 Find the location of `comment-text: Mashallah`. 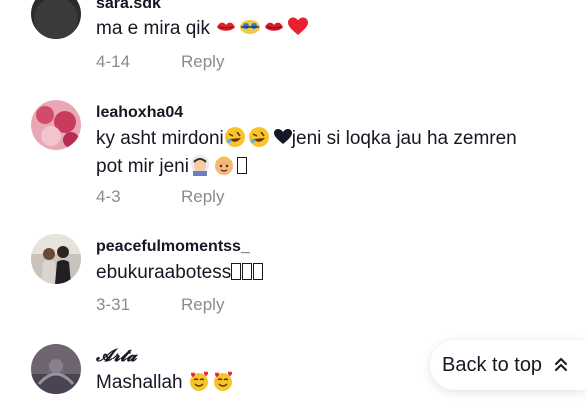

comment-text: Mashallah is located at coordinates (166, 383).